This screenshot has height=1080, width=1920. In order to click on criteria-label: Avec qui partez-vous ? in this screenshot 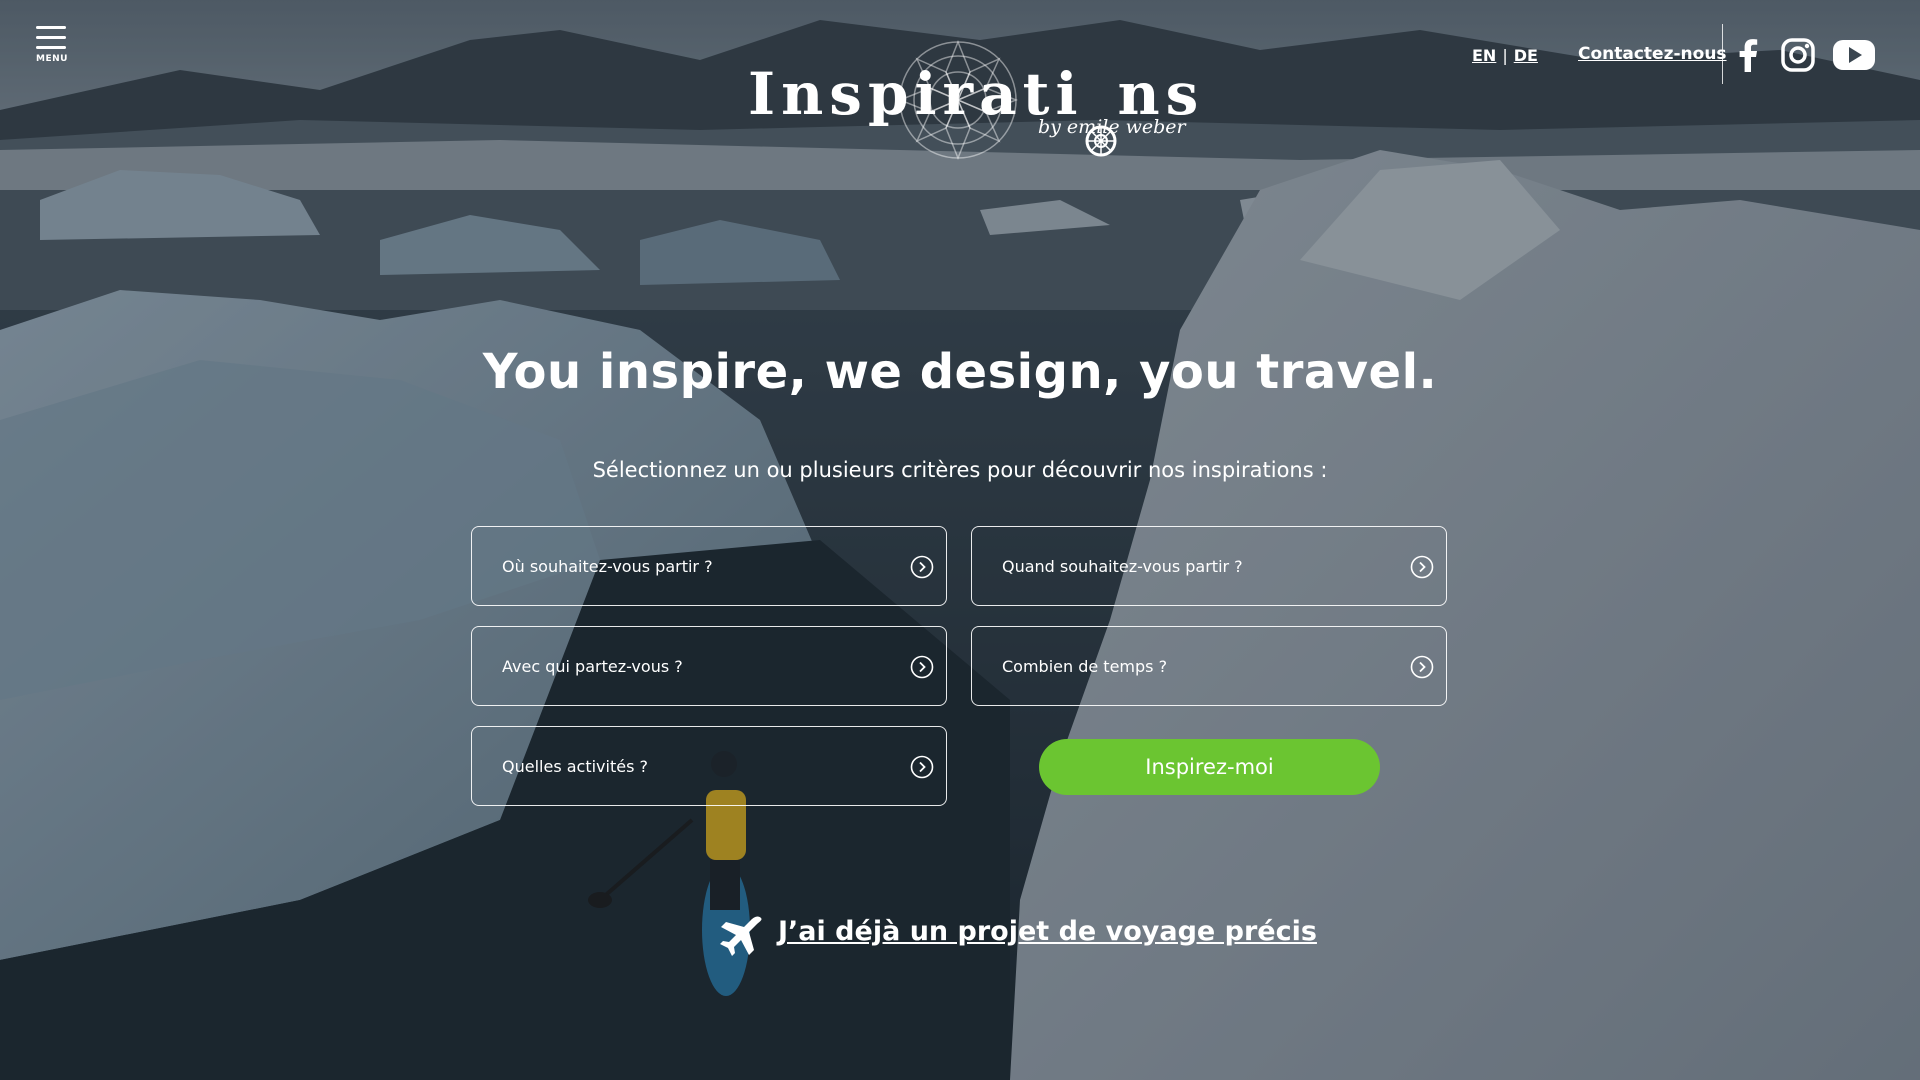, I will do `click(592, 666)`.